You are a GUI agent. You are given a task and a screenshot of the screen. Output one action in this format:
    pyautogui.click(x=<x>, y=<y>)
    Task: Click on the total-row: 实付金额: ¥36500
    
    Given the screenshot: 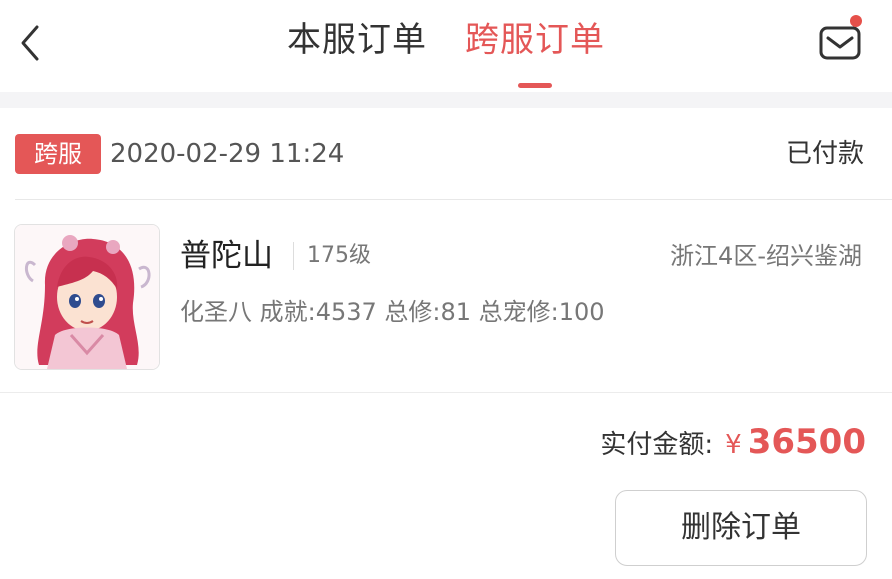 What is the action you would take?
    pyautogui.click(x=733, y=442)
    